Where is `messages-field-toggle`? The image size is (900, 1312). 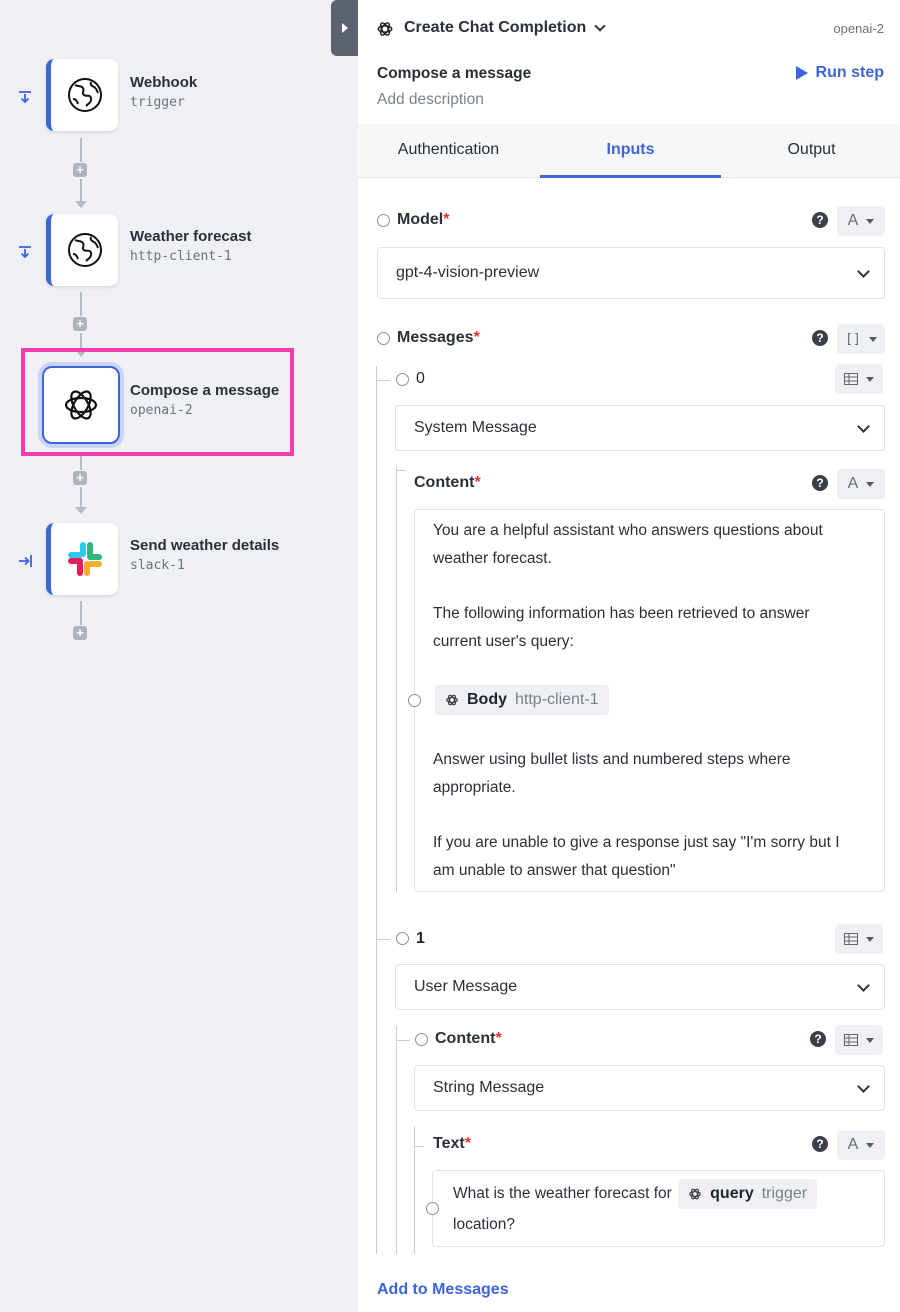
messages-field-toggle is located at coordinates (383, 338).